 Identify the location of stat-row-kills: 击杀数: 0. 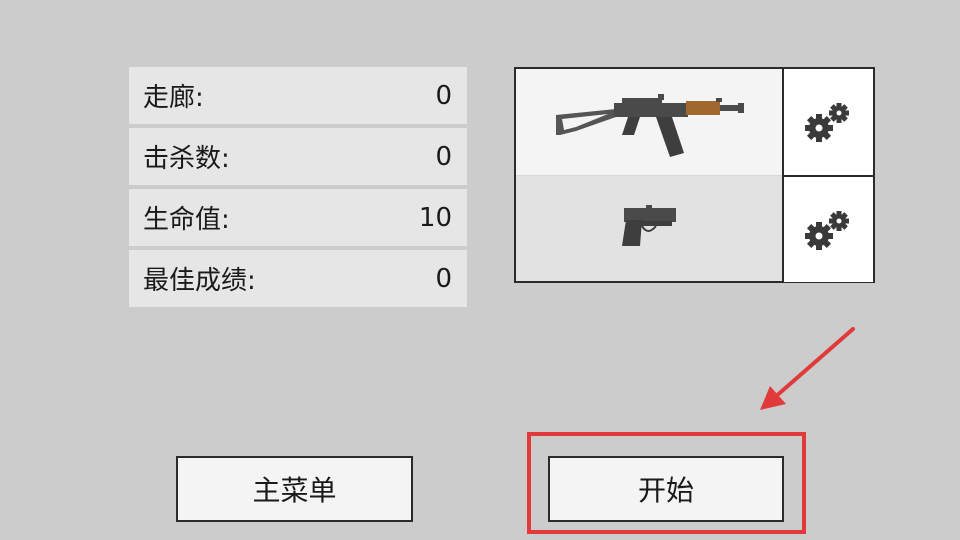
(298, 156).